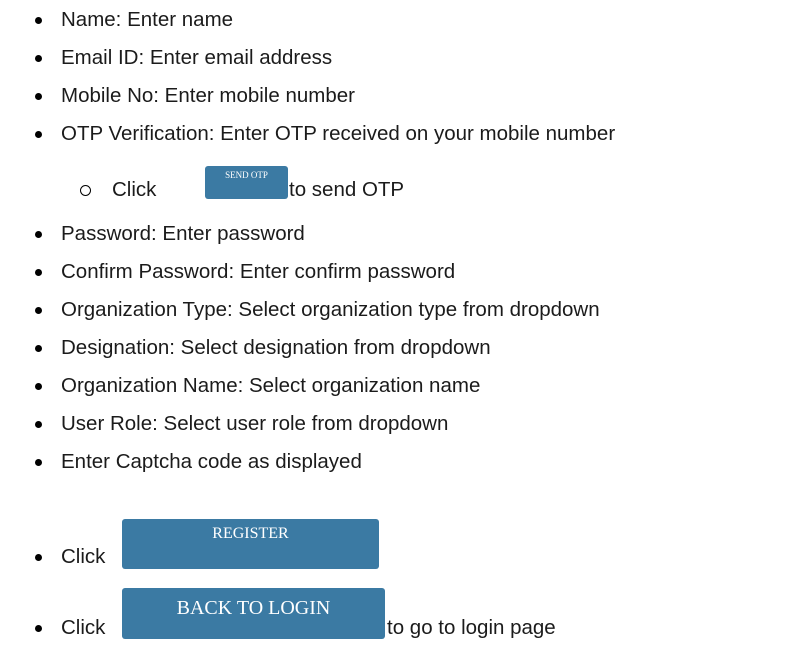  What do you see at coordinates (253, 608) in the screenshot?
I see `back-to-login-button-label: BACK TO LOGIN` at bounding box center [253, 608].